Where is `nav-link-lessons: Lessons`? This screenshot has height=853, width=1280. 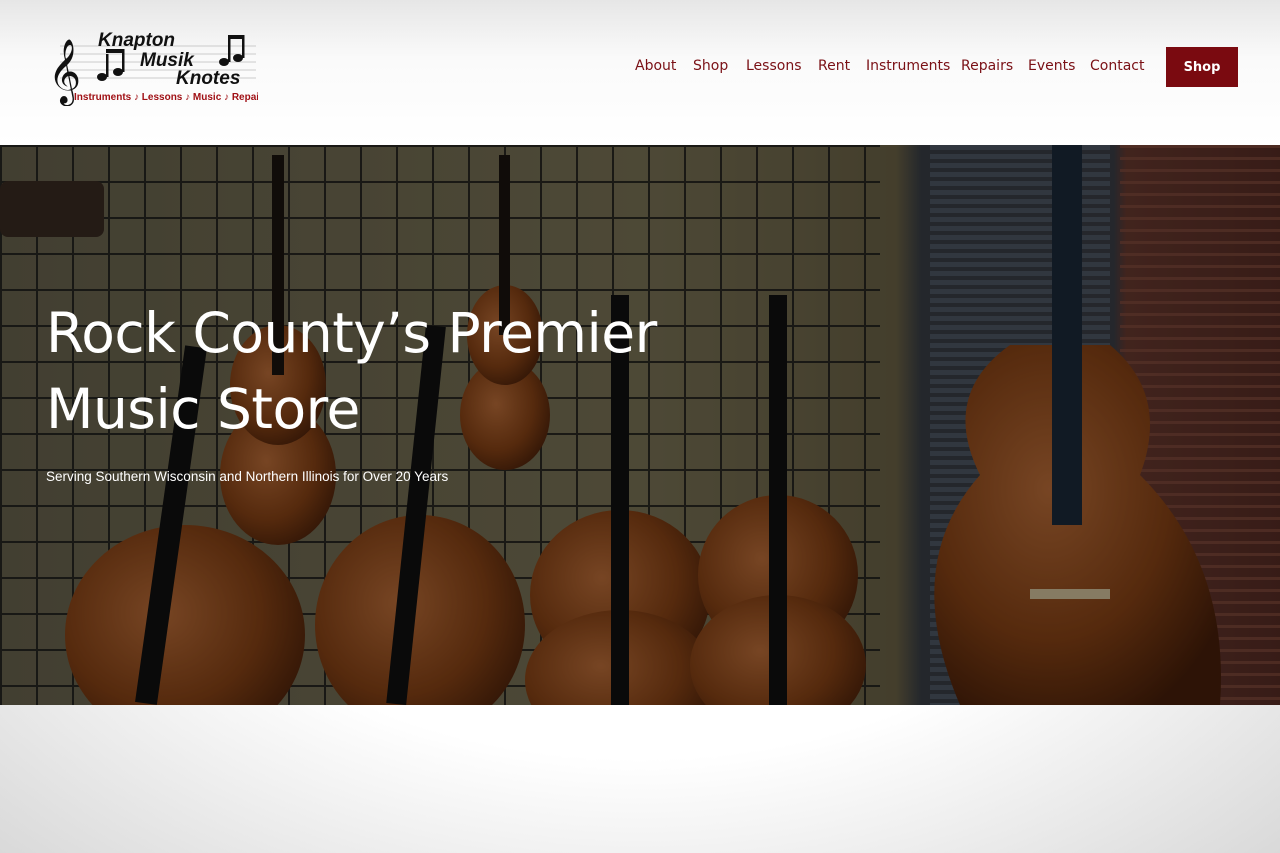 nav-link-lessons: Lessons is located at coordinates (774, 66).